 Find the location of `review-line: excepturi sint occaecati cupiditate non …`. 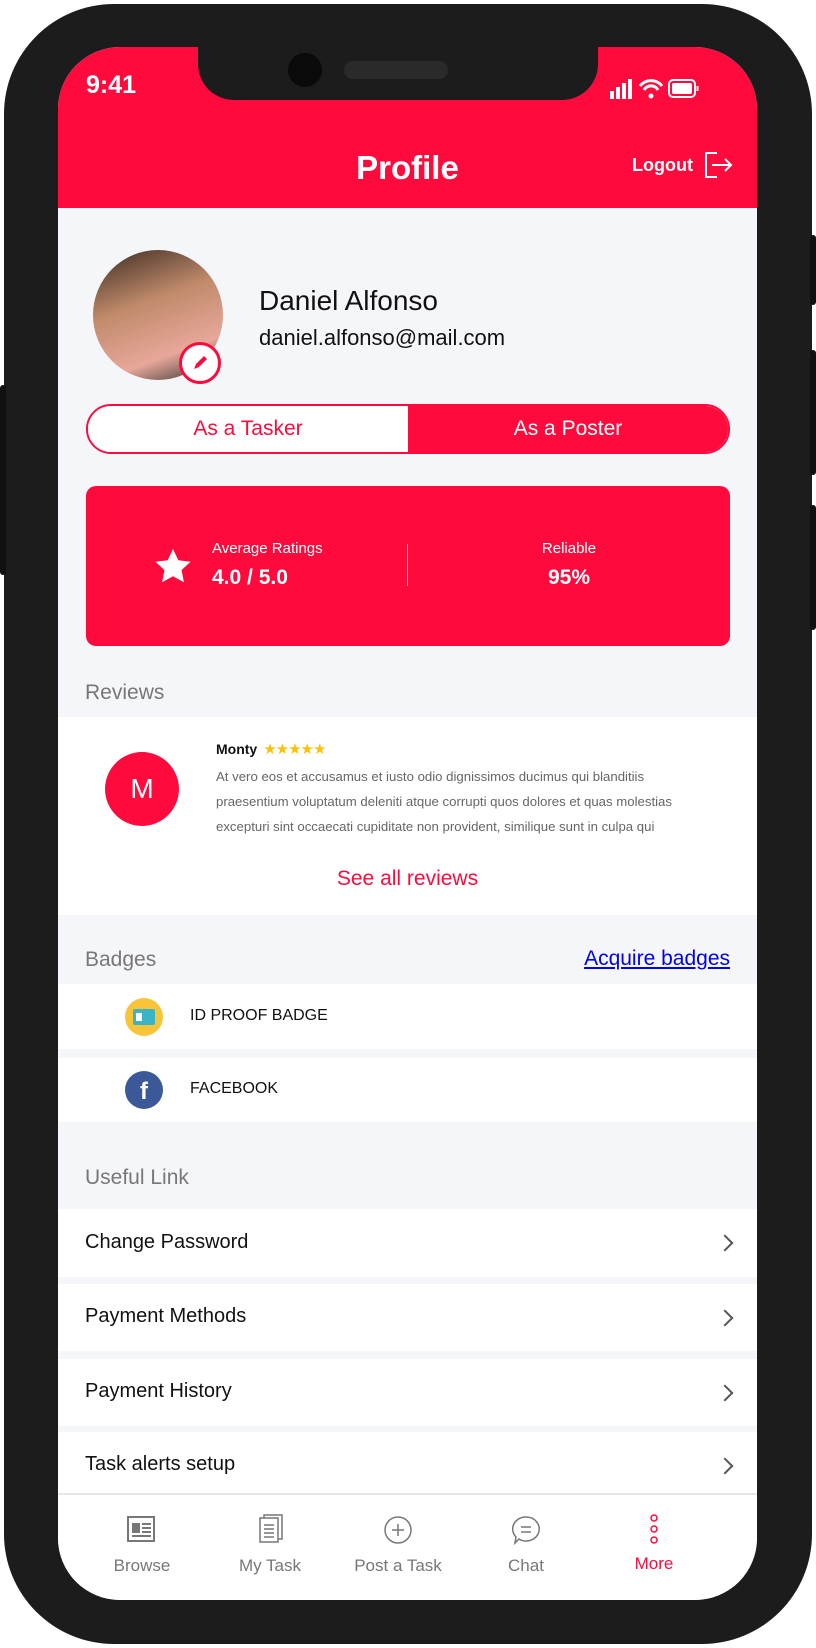

review-line: excepturi sint occaecati cupiditate non … is located at coordinates (435, 826).